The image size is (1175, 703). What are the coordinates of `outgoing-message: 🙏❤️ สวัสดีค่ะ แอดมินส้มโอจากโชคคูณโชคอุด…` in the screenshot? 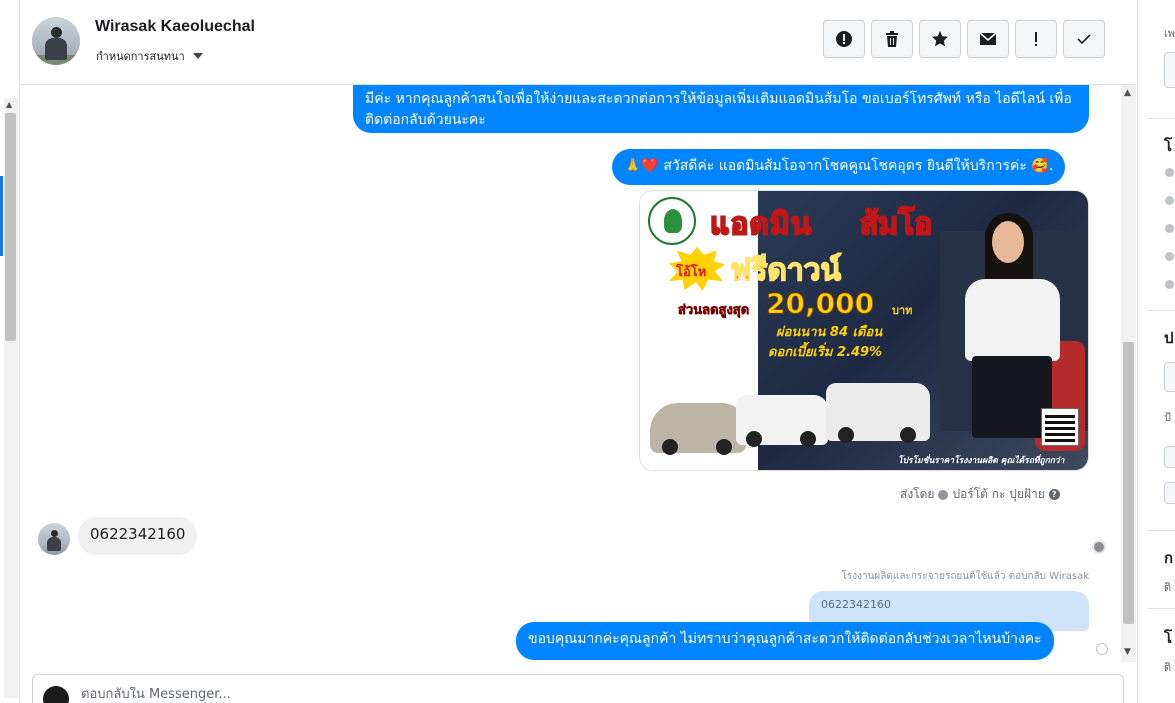 It's located at (839, 167).